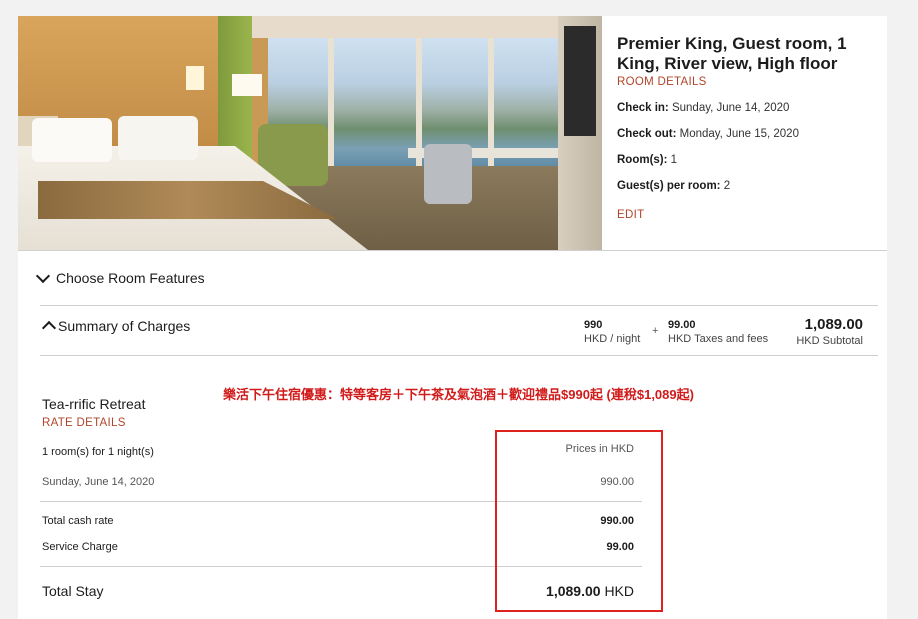 Image resolution: width=918 pixels, height=619 pixels. Describe the element at coordinates (655, 331) in the screenshot. I see `plus-sign: +` at that location.